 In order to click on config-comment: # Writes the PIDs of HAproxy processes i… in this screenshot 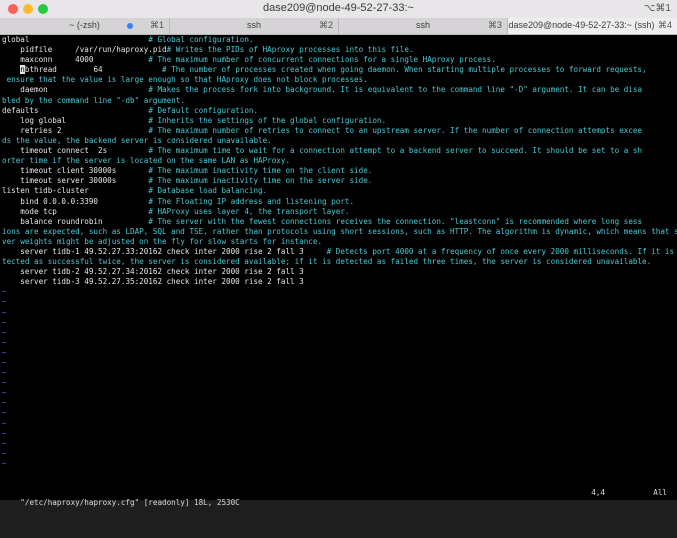, I will do `click(290, 50)`.